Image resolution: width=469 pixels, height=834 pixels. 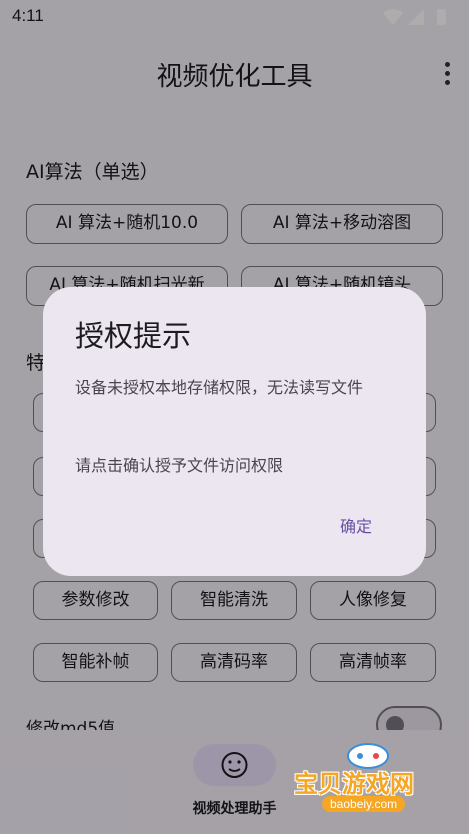 I want to click on dialog-title: 授权提示, so click(x=133, y=336).